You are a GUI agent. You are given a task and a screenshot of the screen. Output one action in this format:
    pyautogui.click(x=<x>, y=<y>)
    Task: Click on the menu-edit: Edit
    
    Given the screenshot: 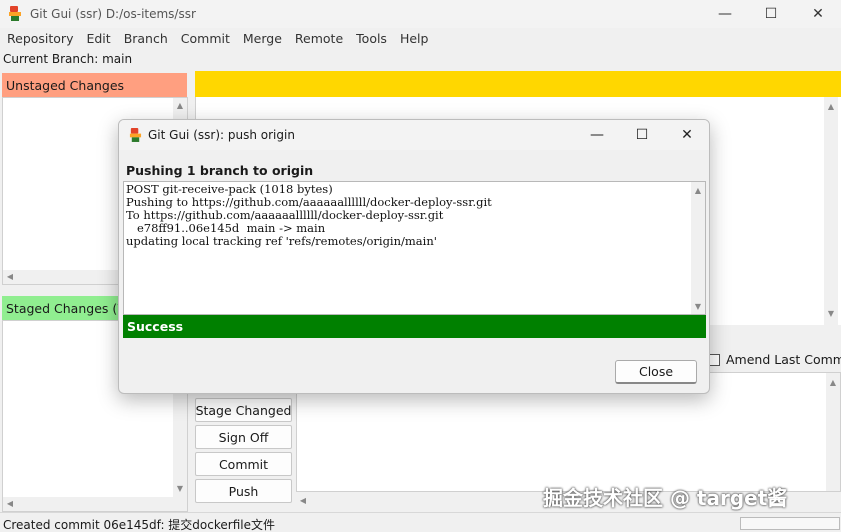 What is the action you would take?
    pyautogui.click(x=97, y=39)
    